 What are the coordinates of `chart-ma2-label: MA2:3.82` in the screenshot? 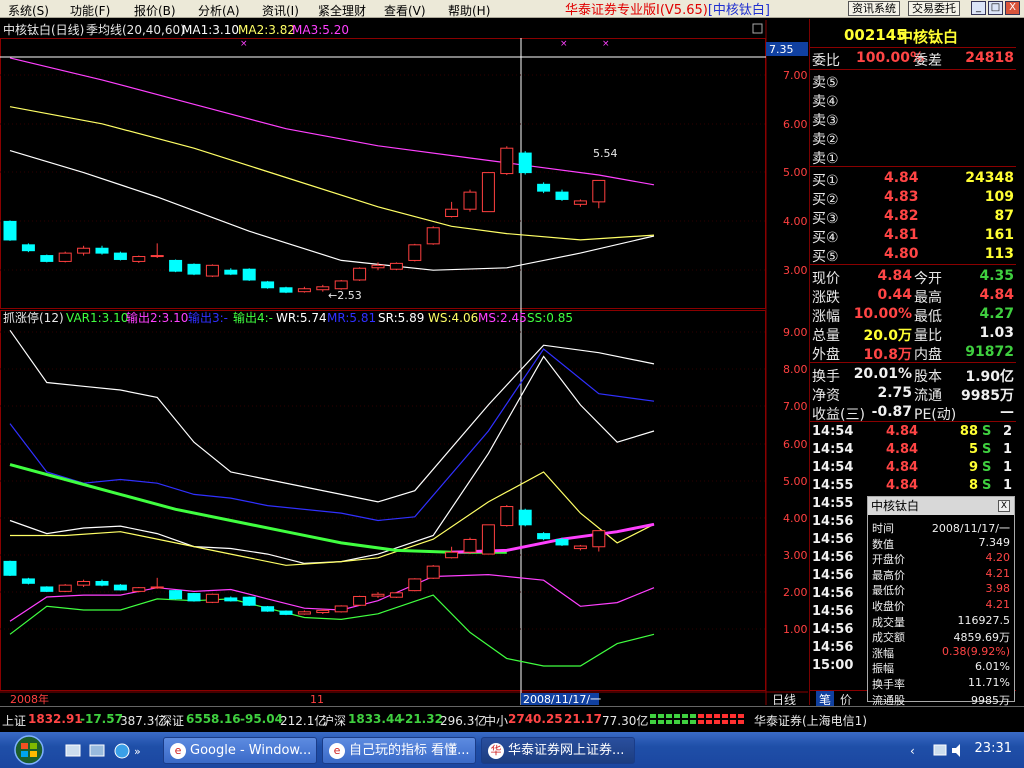 It's located at (266, 30).